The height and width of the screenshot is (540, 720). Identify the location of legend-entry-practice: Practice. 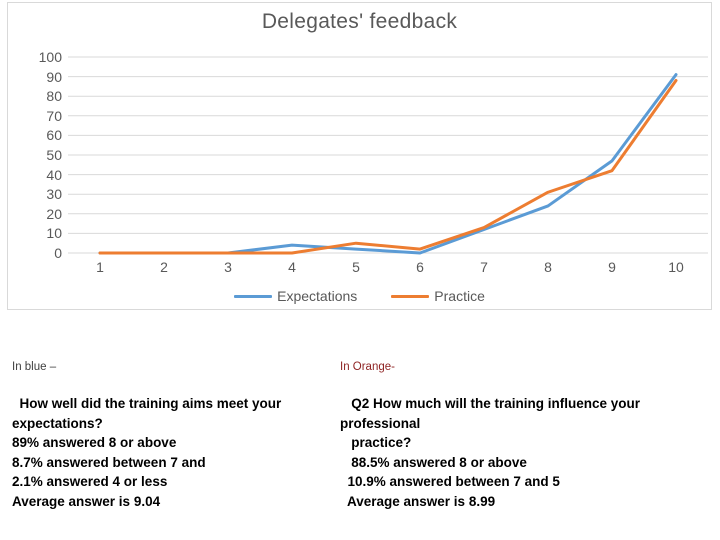
(438, 296).